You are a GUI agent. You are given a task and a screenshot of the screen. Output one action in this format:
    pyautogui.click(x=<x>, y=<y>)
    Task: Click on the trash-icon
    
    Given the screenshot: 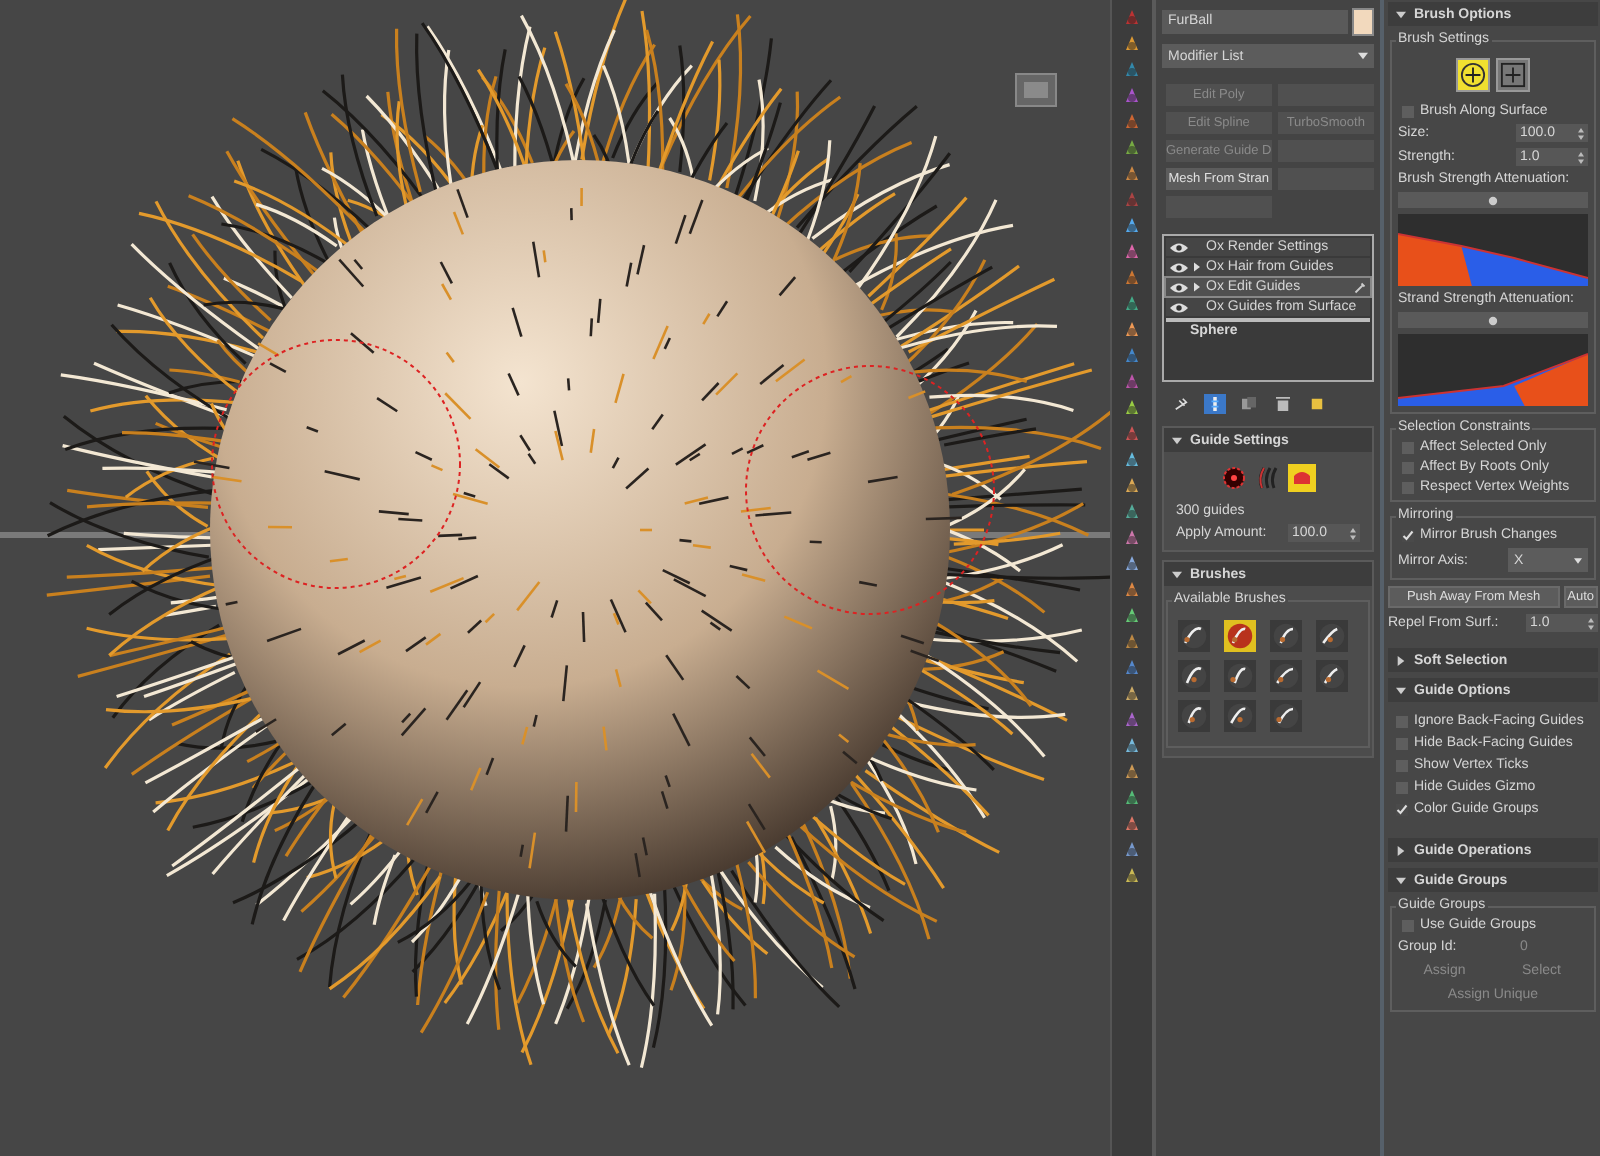 What is the action you would take?
    pyautogui.click(x=1283, y=404)
    